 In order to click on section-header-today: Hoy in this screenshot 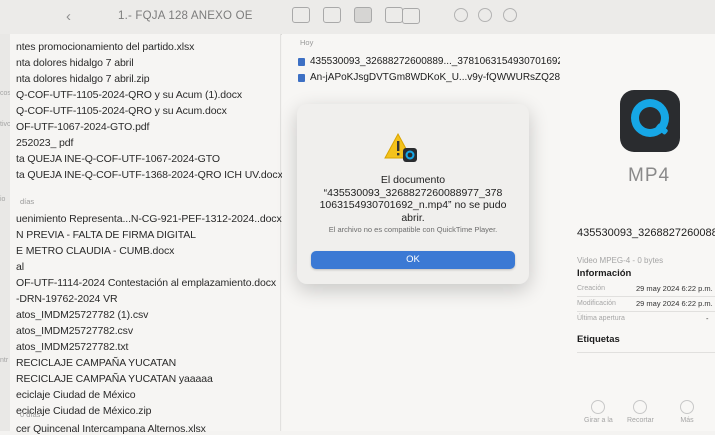, I will do `click(307, 42)`.